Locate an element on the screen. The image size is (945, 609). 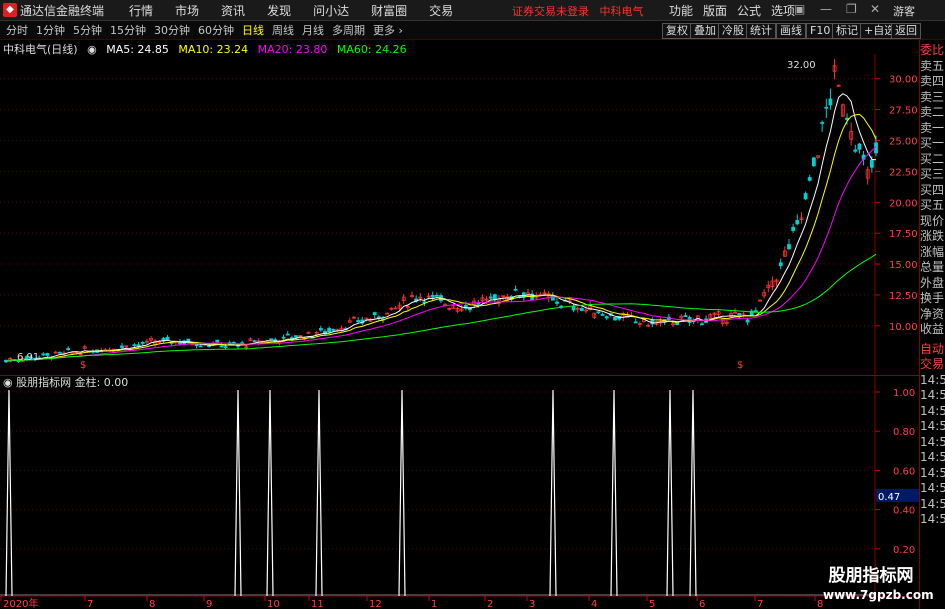
period-monthly: 月线 is located at coordinates (313, 30).